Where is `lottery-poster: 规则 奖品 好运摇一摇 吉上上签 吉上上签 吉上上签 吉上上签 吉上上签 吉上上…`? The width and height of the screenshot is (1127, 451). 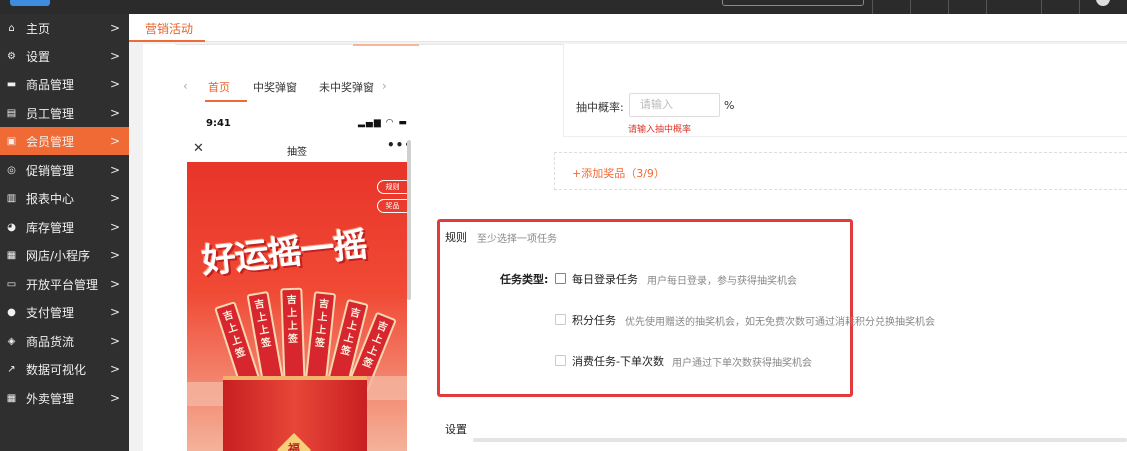 lottery-poster: 规则 奖品 好运摇一摇 吉上上签 吉上上签 吉上上签 吉上上签 吉上上签 吉上上… is located at coordinates (297, 306).